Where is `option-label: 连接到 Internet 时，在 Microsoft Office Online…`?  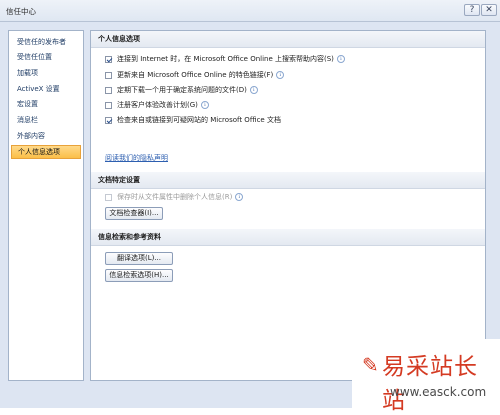
option-label: 连接到 Internet 时，在 Microsoft Office Online… is located at coordinates (225, 59).